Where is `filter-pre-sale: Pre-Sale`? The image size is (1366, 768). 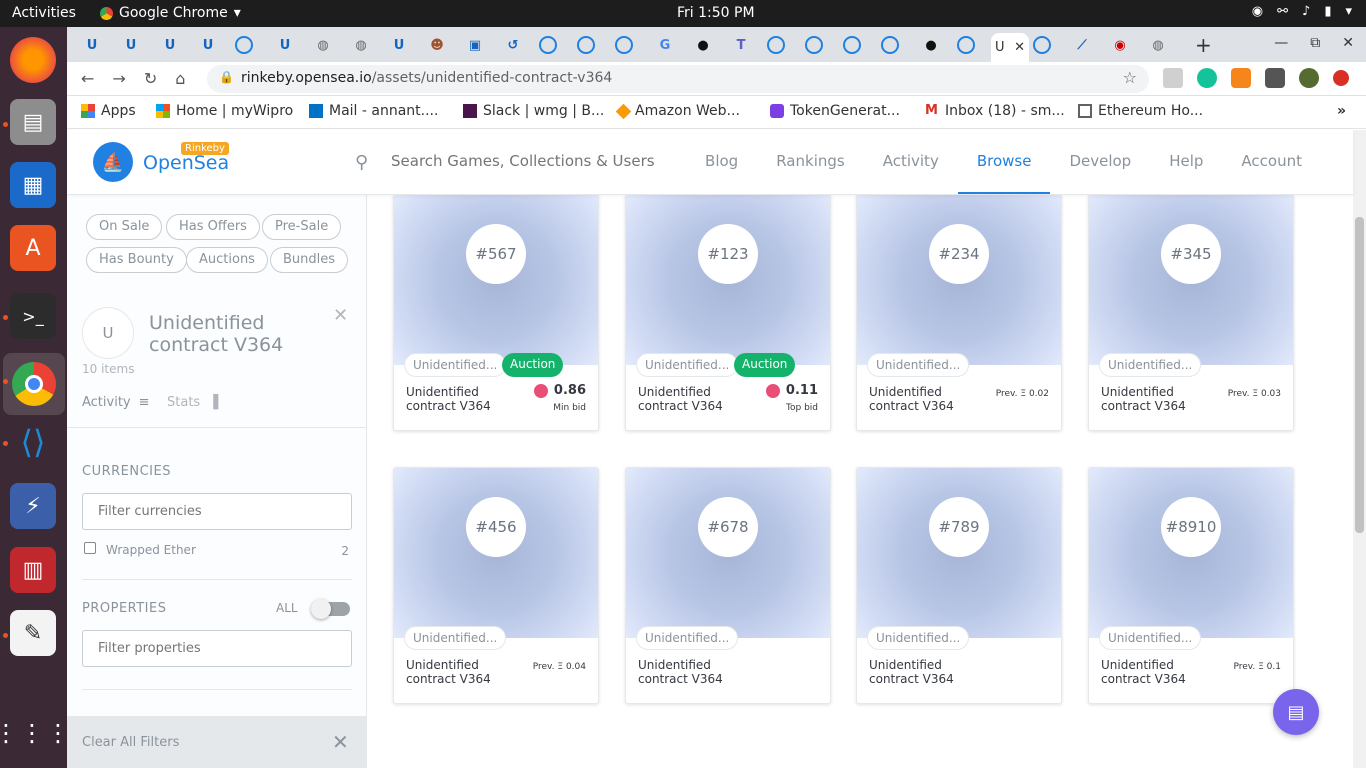 filter-pre-sale: Pre-Sale is located at coordinates (302, 227).